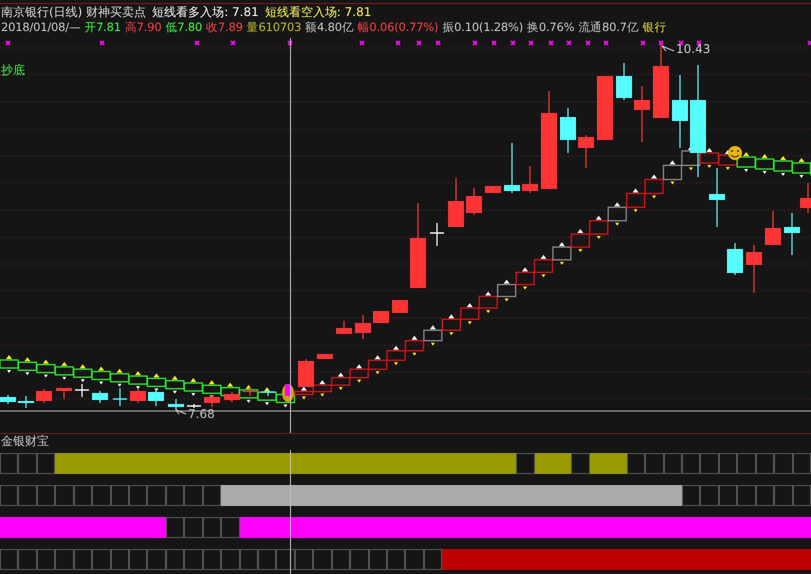  I want to click on quote-value: 流通80.7亿, so click(608, 27).